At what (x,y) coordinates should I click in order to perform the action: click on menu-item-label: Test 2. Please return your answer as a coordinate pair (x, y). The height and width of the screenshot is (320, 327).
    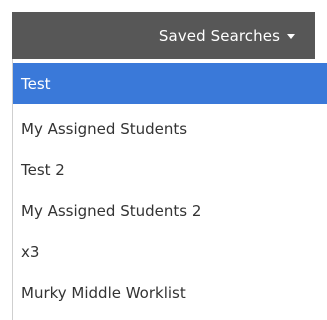
    Looking at the image, I should click on (43, 169).